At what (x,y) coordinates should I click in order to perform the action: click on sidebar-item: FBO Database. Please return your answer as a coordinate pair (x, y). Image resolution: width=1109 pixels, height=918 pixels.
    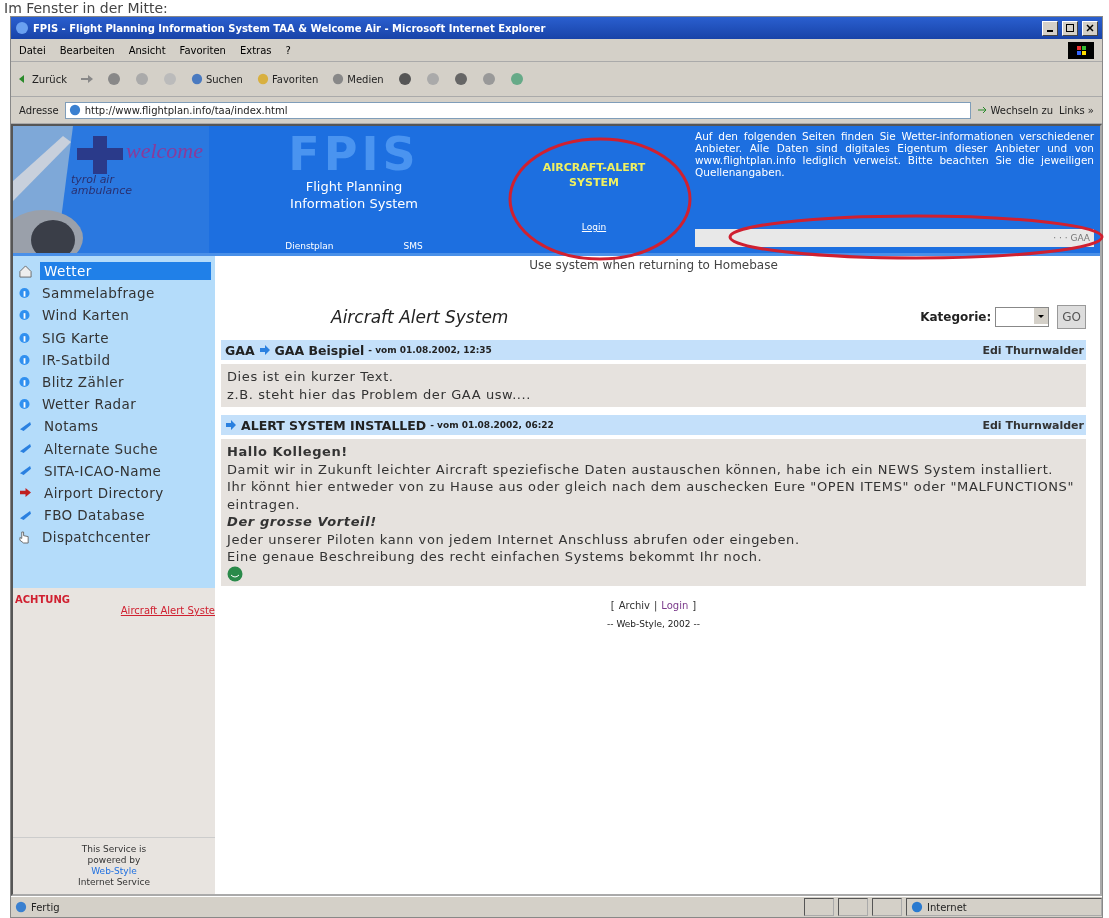
    Looking at the image, I should click on (115, 515).